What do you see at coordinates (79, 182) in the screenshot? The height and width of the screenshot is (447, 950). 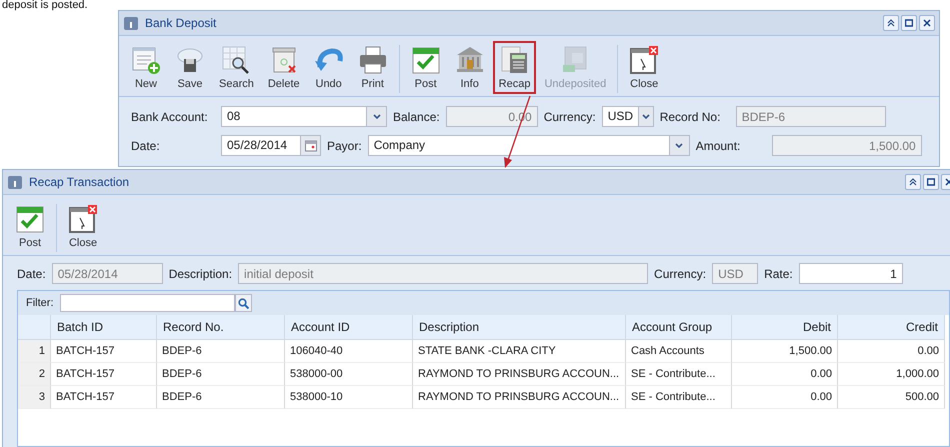 I see `window-title: Recap Transaction` at bounding box center [79, 182].